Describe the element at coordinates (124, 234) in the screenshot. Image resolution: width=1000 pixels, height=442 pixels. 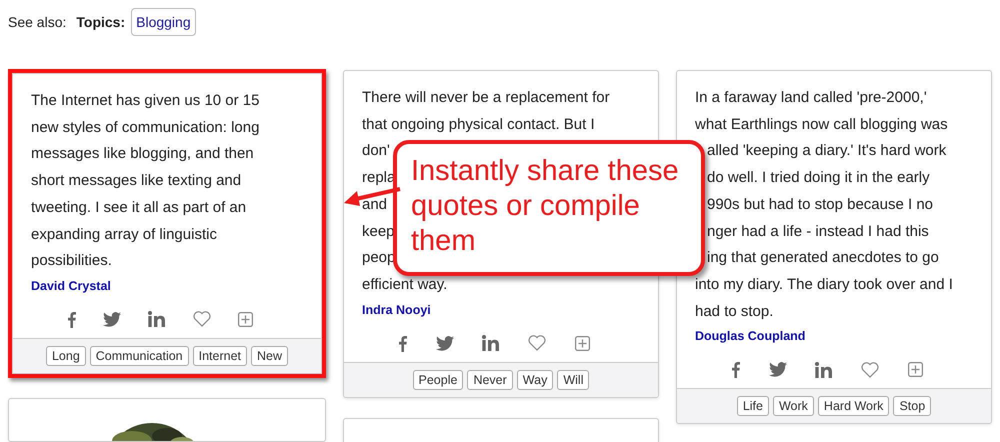
I see `quote-text-line: expanding array of linguistic` at that location.